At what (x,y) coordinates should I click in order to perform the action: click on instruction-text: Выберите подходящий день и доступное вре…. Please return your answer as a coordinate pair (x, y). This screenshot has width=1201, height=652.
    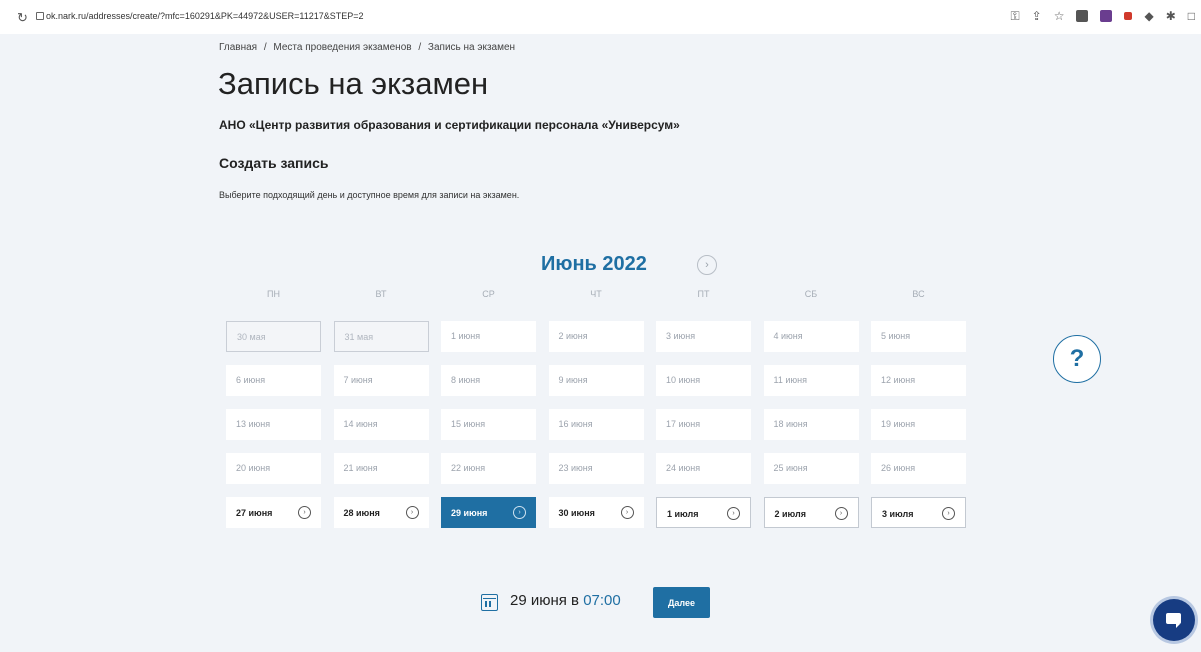
    Looking at the image, I should click on (369, 195).